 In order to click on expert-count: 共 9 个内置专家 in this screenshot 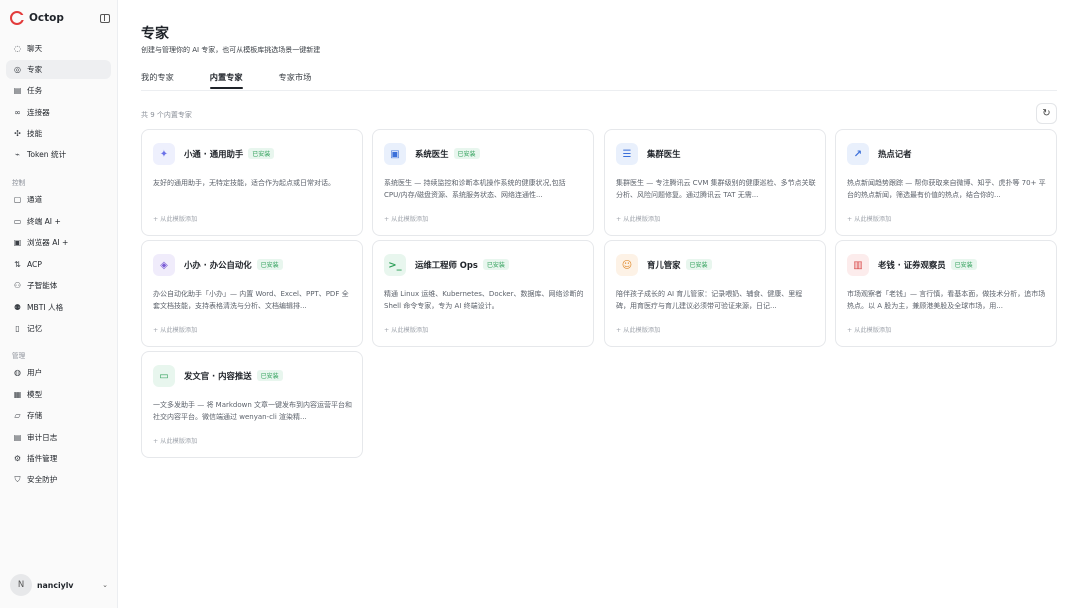, I will do `click(166, 115)`.